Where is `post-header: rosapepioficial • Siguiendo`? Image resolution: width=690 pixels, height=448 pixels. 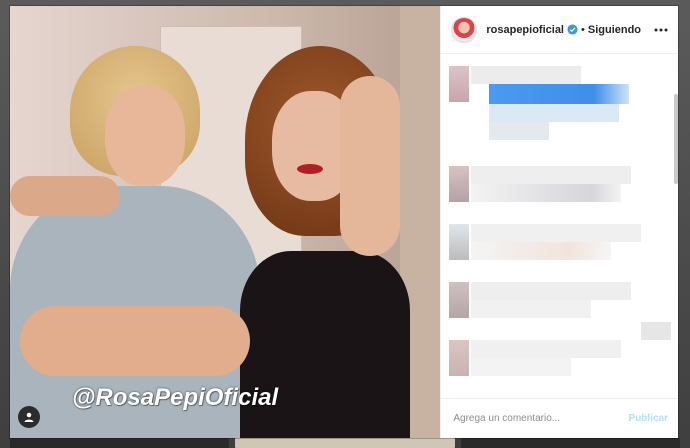
post-header: rosapepioficial • Siguiendo is located at coordinates (559, 30).